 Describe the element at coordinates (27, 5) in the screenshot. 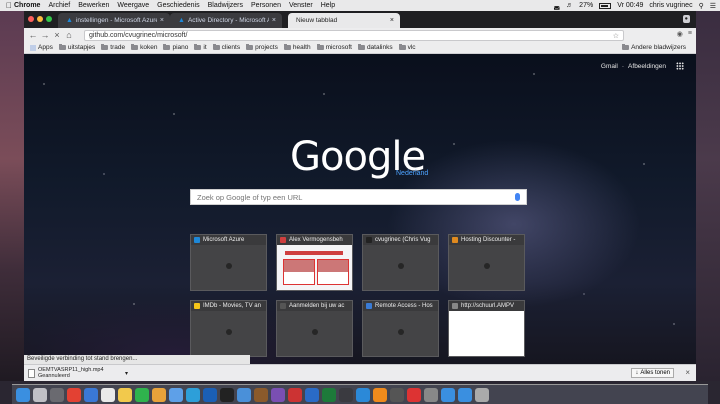

I see `menu-app-name: Chrome` at that location.